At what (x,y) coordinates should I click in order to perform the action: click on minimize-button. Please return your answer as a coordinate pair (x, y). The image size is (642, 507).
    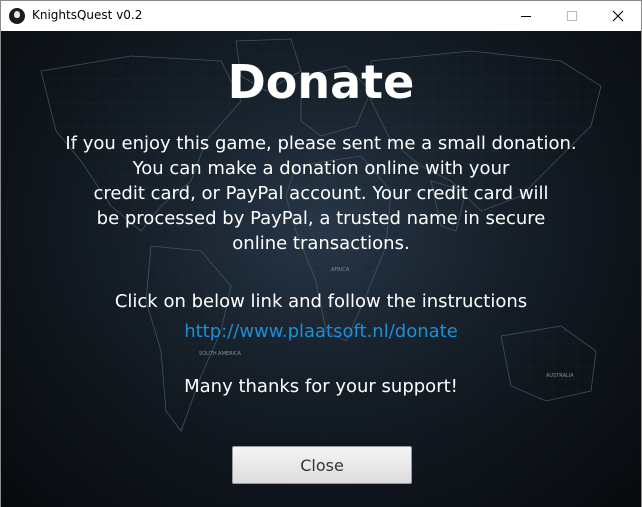
    Looking at the image, I should click on (526, 16).